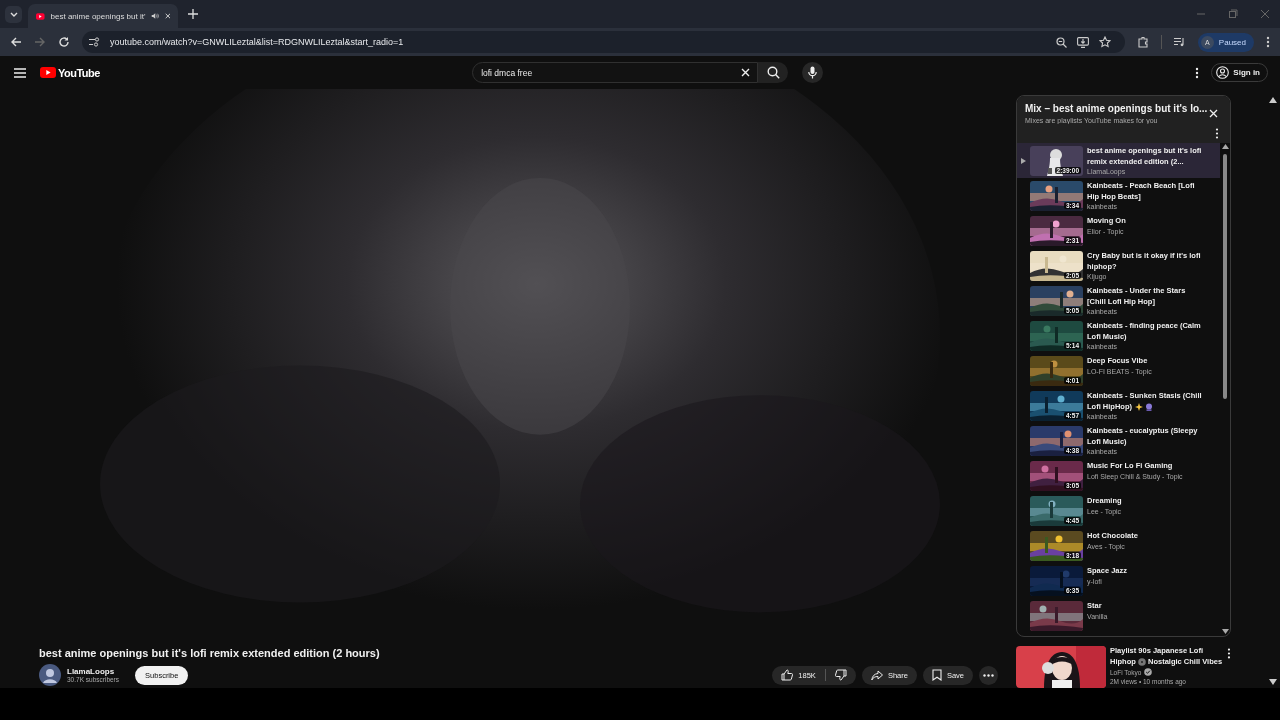 Image resolution: width=1280 pixels, height=720 pixels. I want to click on browser-tab: best anime openings but it', so click(103, 16).